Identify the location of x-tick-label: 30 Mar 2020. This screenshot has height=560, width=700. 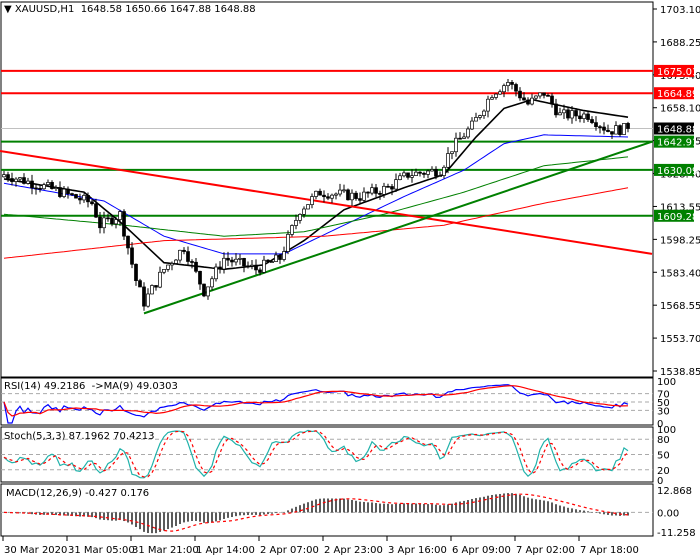
(35, 550).